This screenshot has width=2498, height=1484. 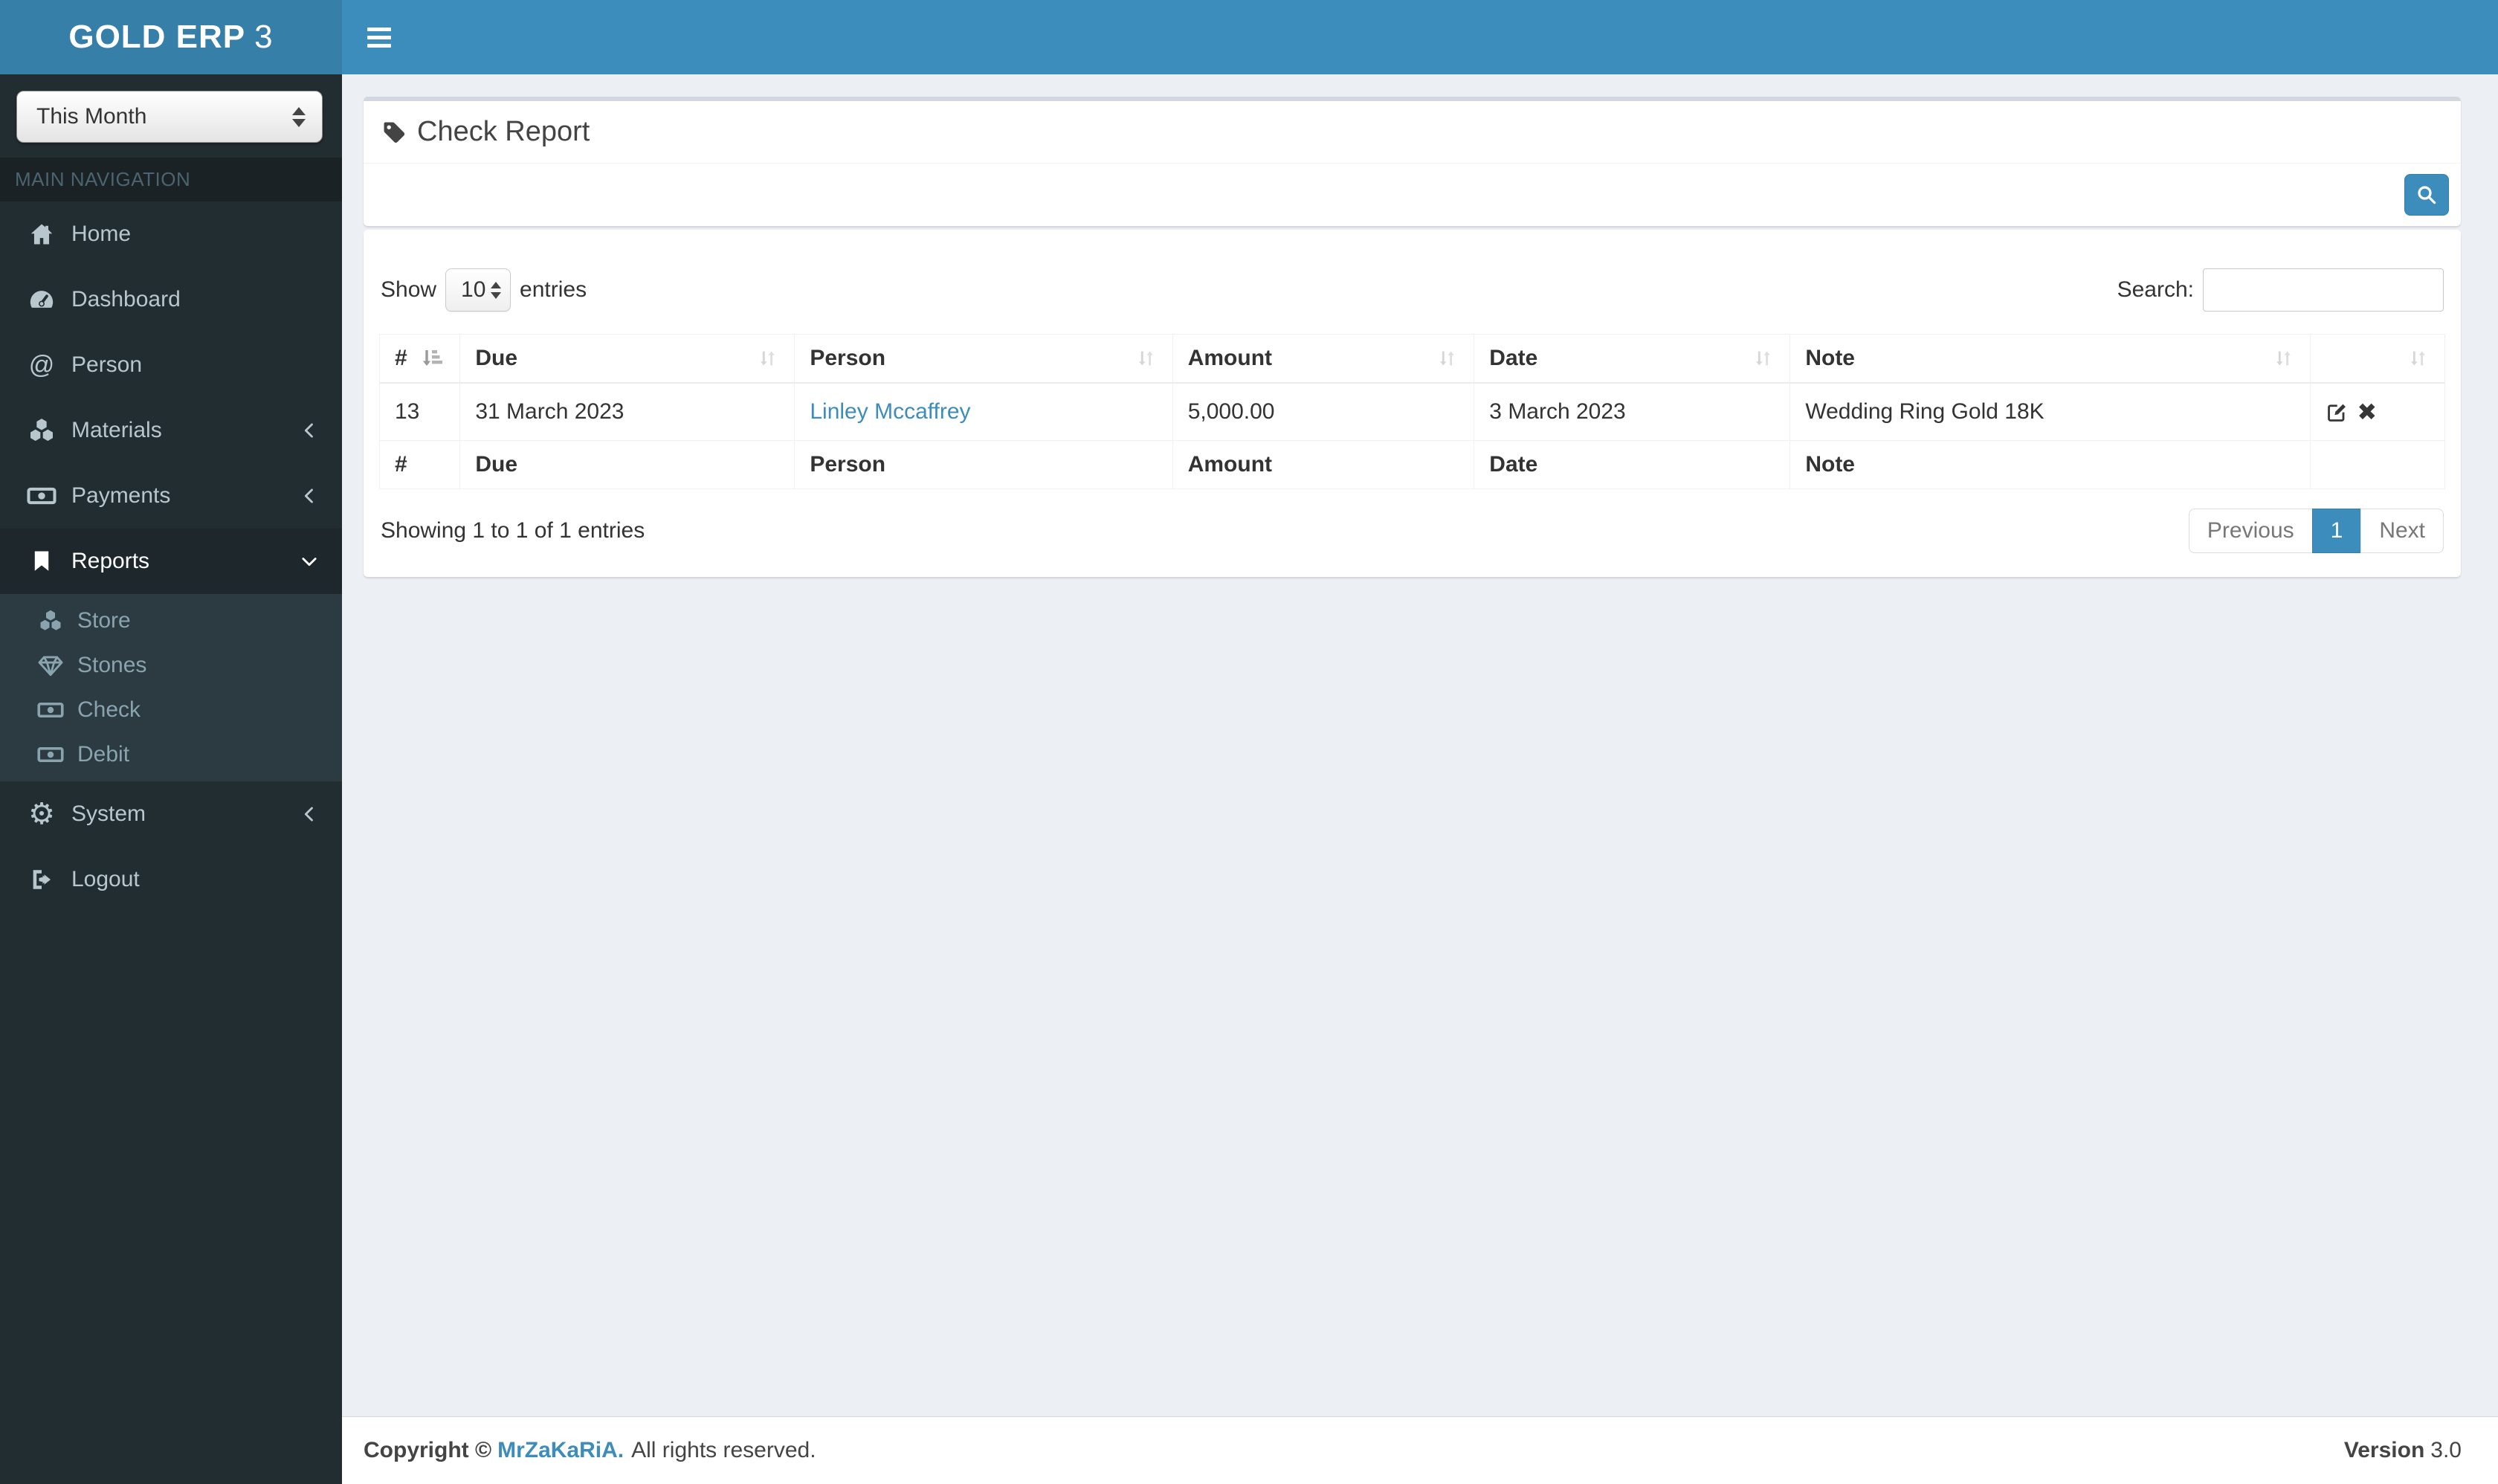 I want to click on page-number-button: 1, so click(x=2336, y=531).